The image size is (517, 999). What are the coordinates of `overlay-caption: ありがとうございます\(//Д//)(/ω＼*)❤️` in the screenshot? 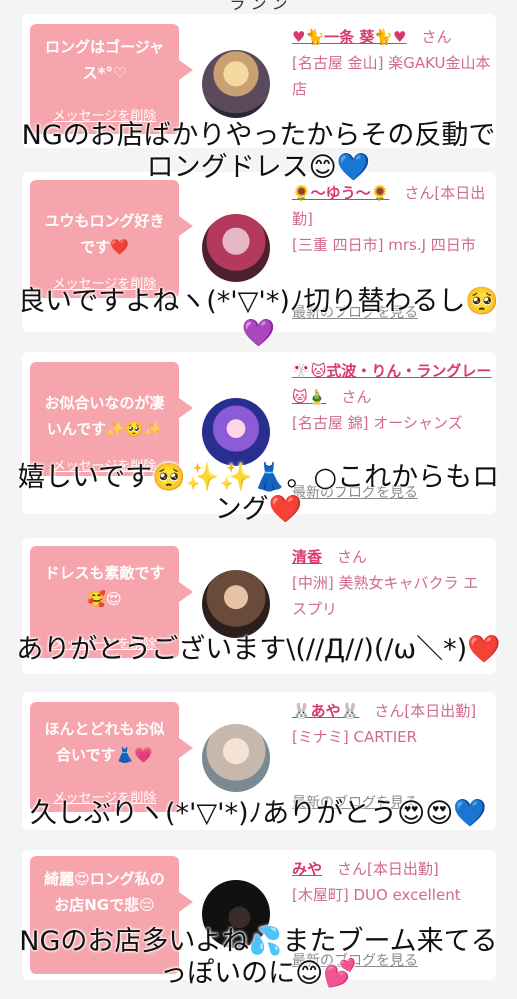 It's located at (258, 649).